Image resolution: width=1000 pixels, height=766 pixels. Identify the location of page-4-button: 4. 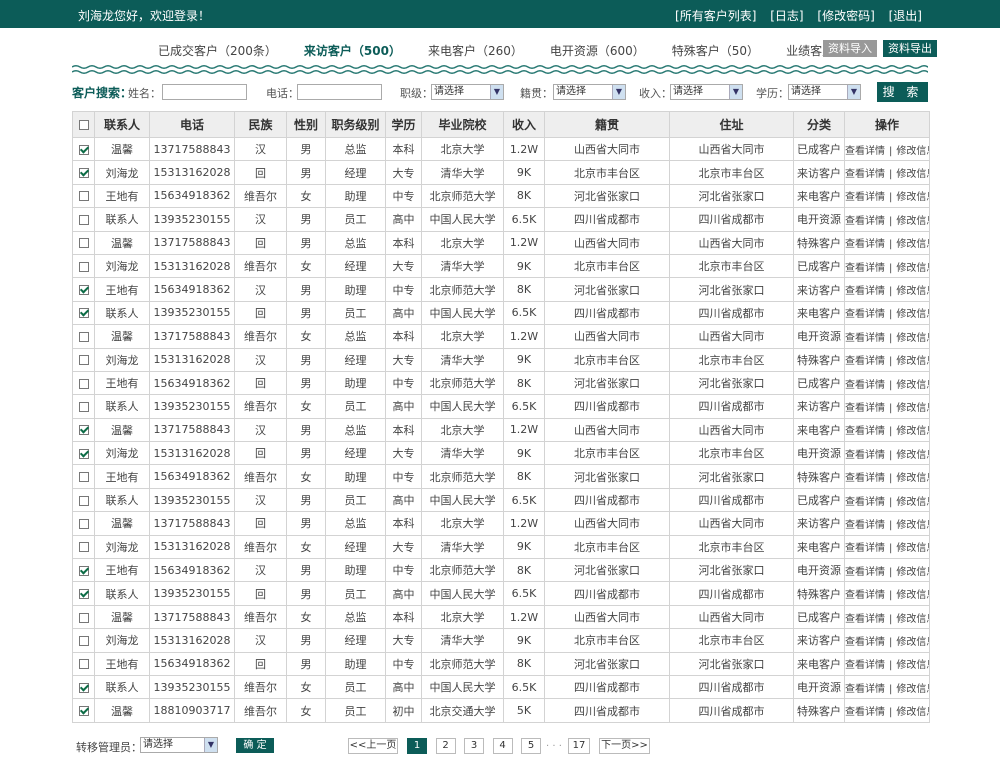
(502, 746).